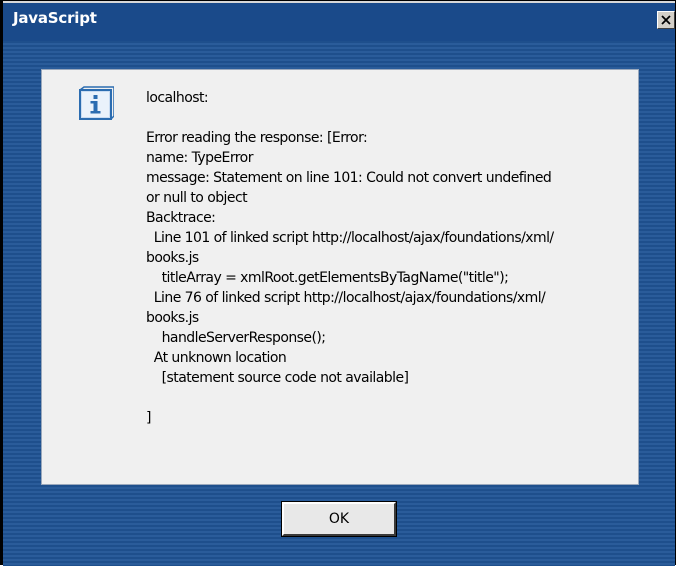  Describe the element at coordinates (177, 98) in the screenshot. I see `message-line: localhost:` at that location.